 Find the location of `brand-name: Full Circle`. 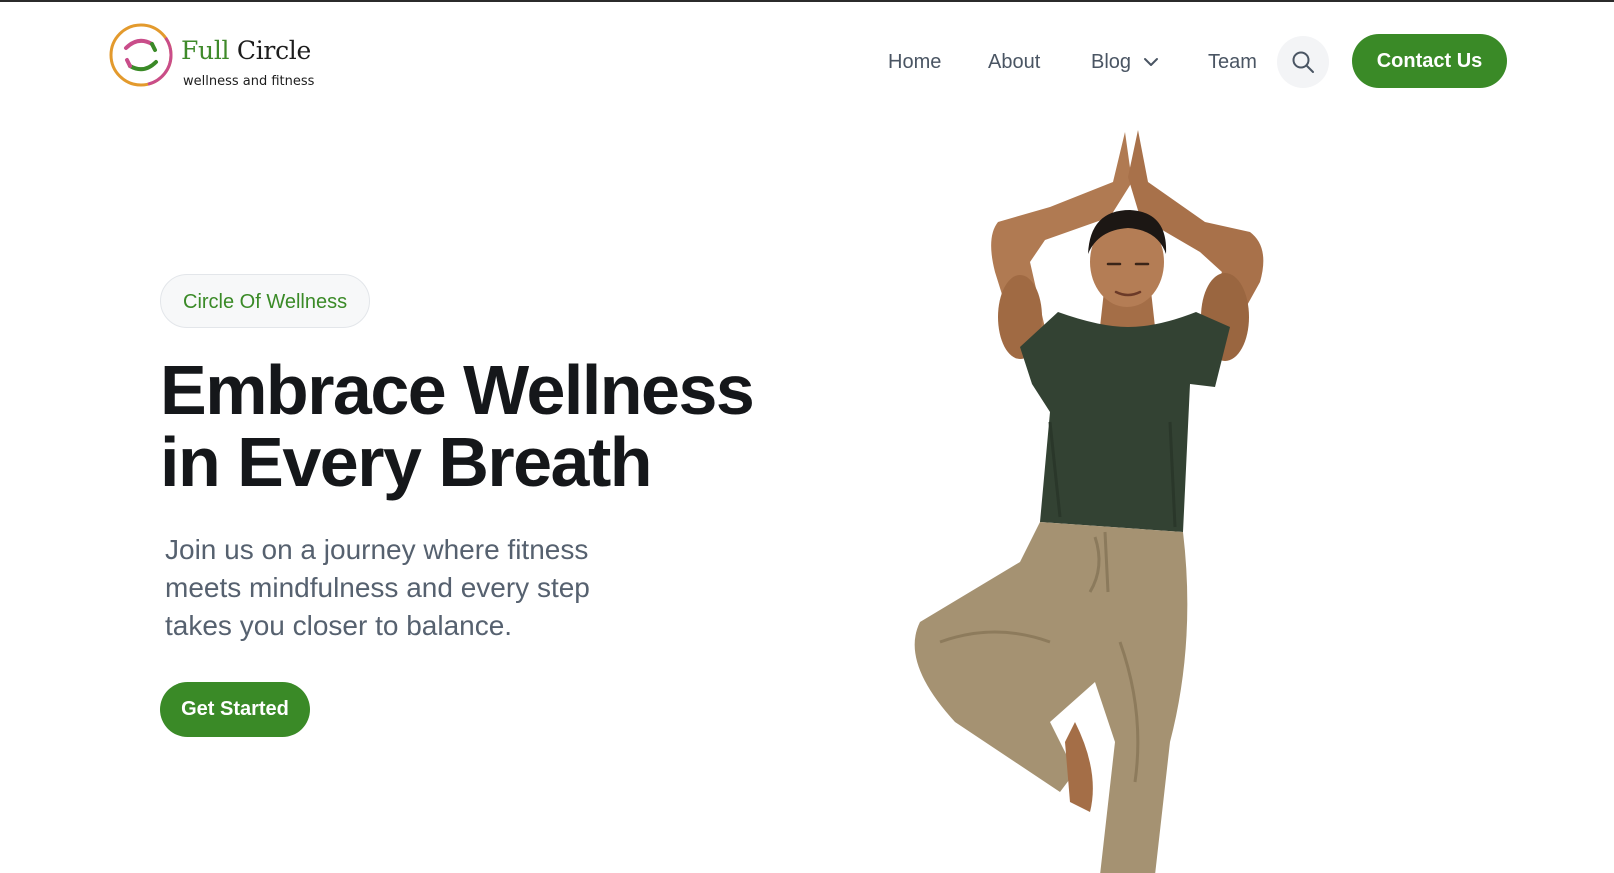

brand-name: Full Circle is located at coordinates (246, 51).